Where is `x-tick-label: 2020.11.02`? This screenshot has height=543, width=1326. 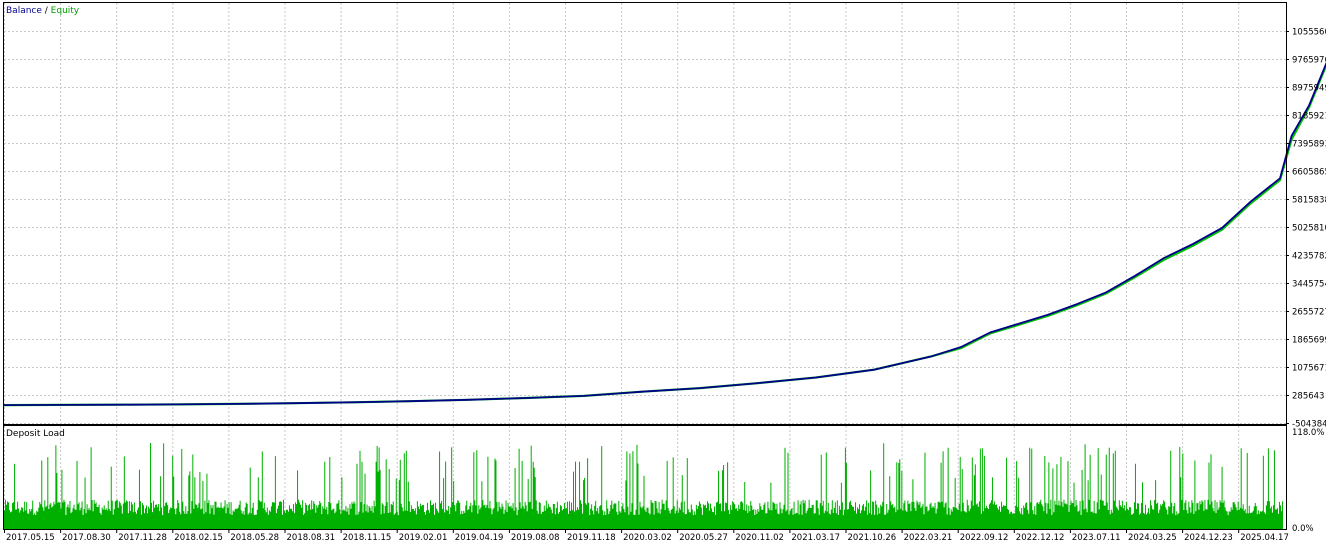
x-tick-label: 2020.11.02 is located at coordinates (759, 538).